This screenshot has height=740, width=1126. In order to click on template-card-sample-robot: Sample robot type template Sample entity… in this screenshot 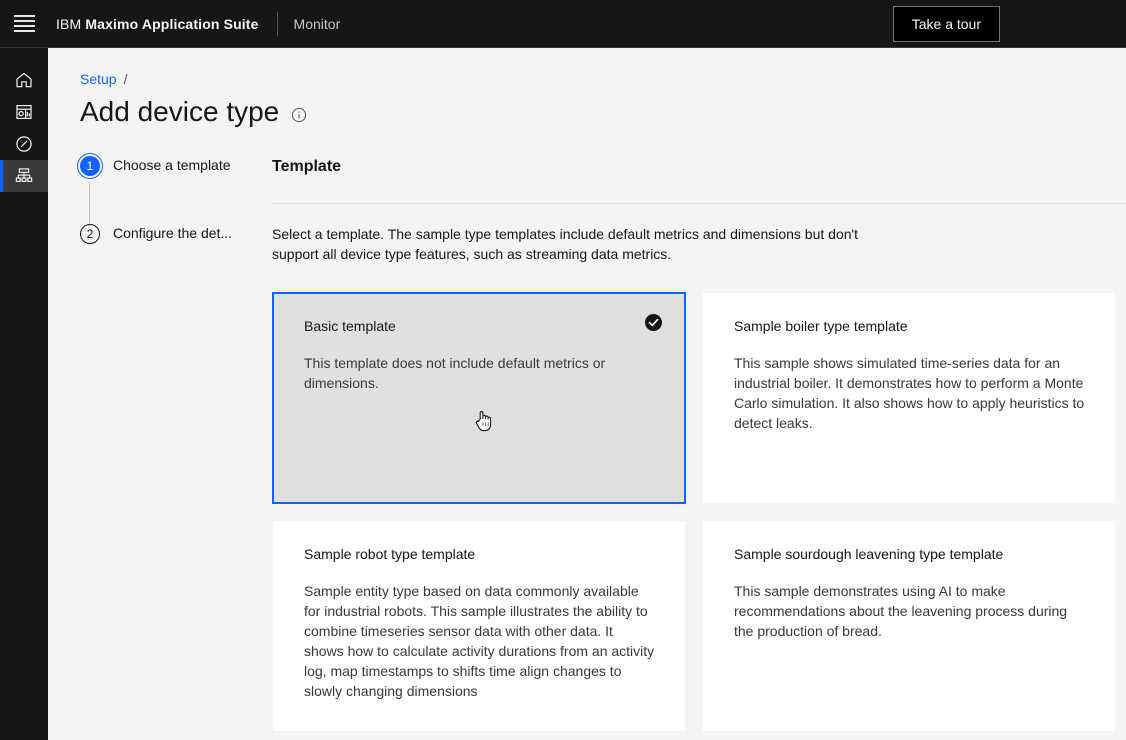, I will do `click(479, 626)`.